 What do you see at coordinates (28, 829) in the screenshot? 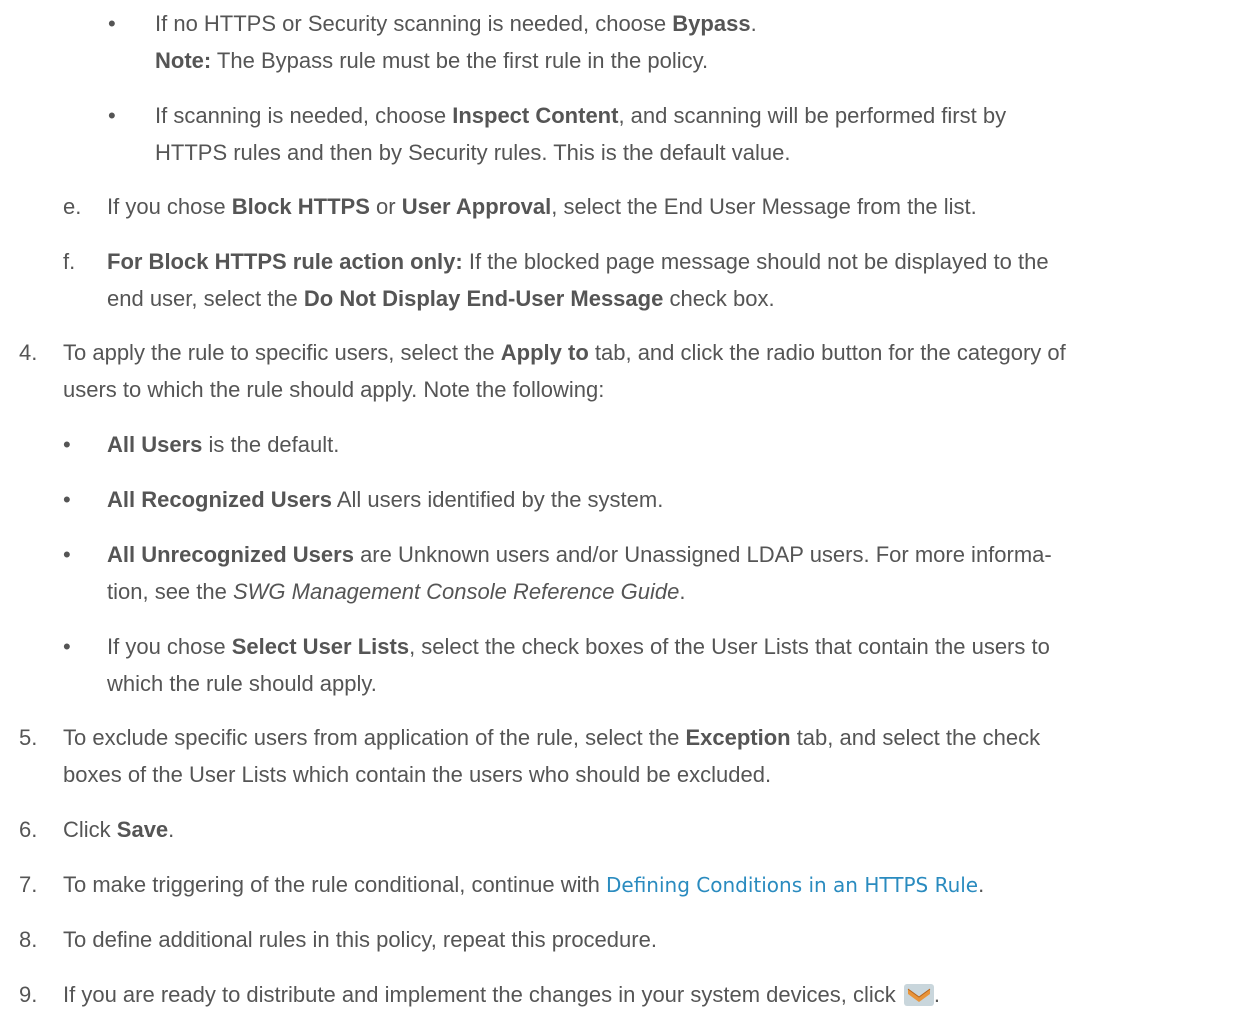
I see `step-number: 6.` at bounding box center [28, 829].